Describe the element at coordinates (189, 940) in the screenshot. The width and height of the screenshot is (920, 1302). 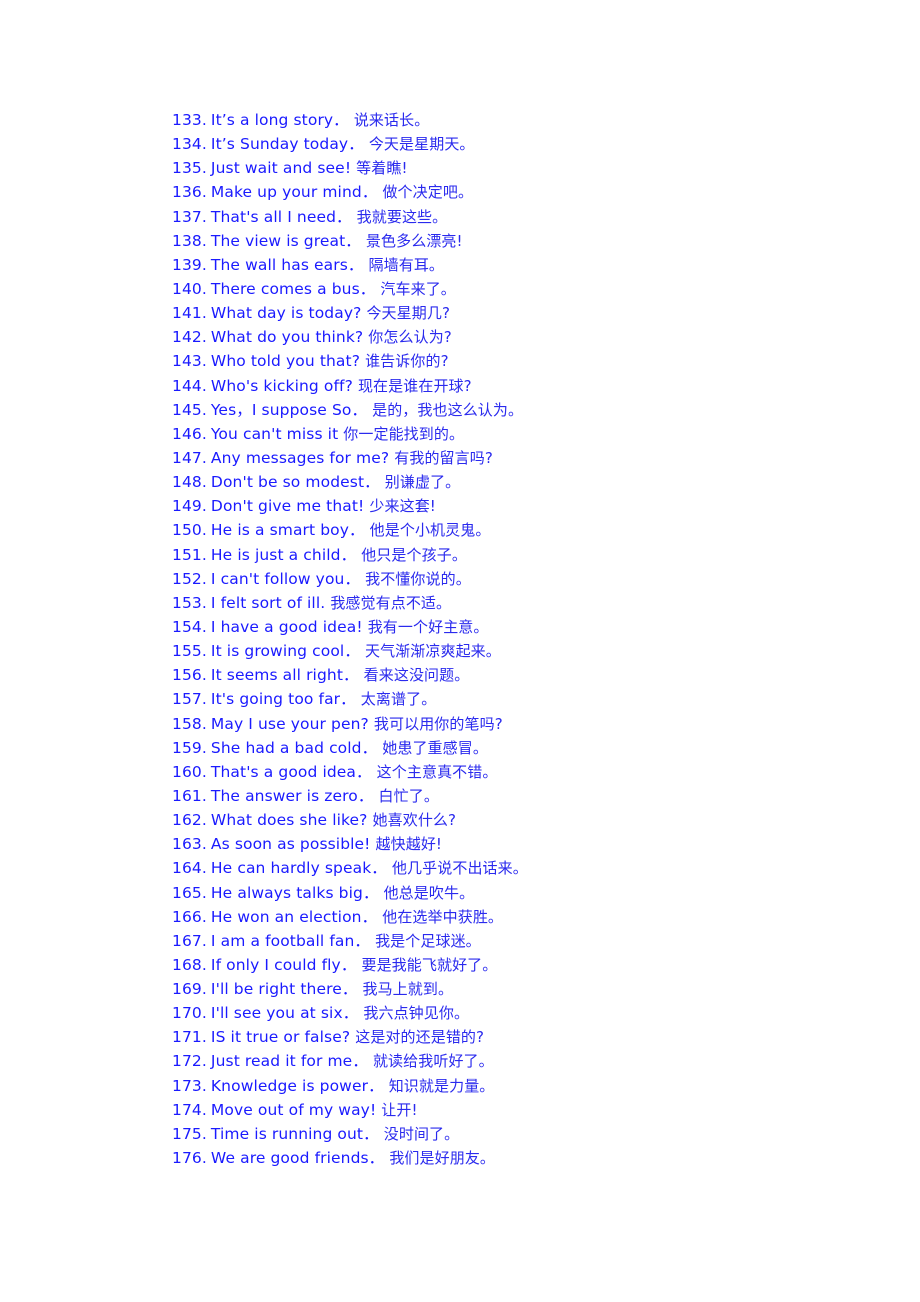
I see `phrase-number: 167.` at that location.